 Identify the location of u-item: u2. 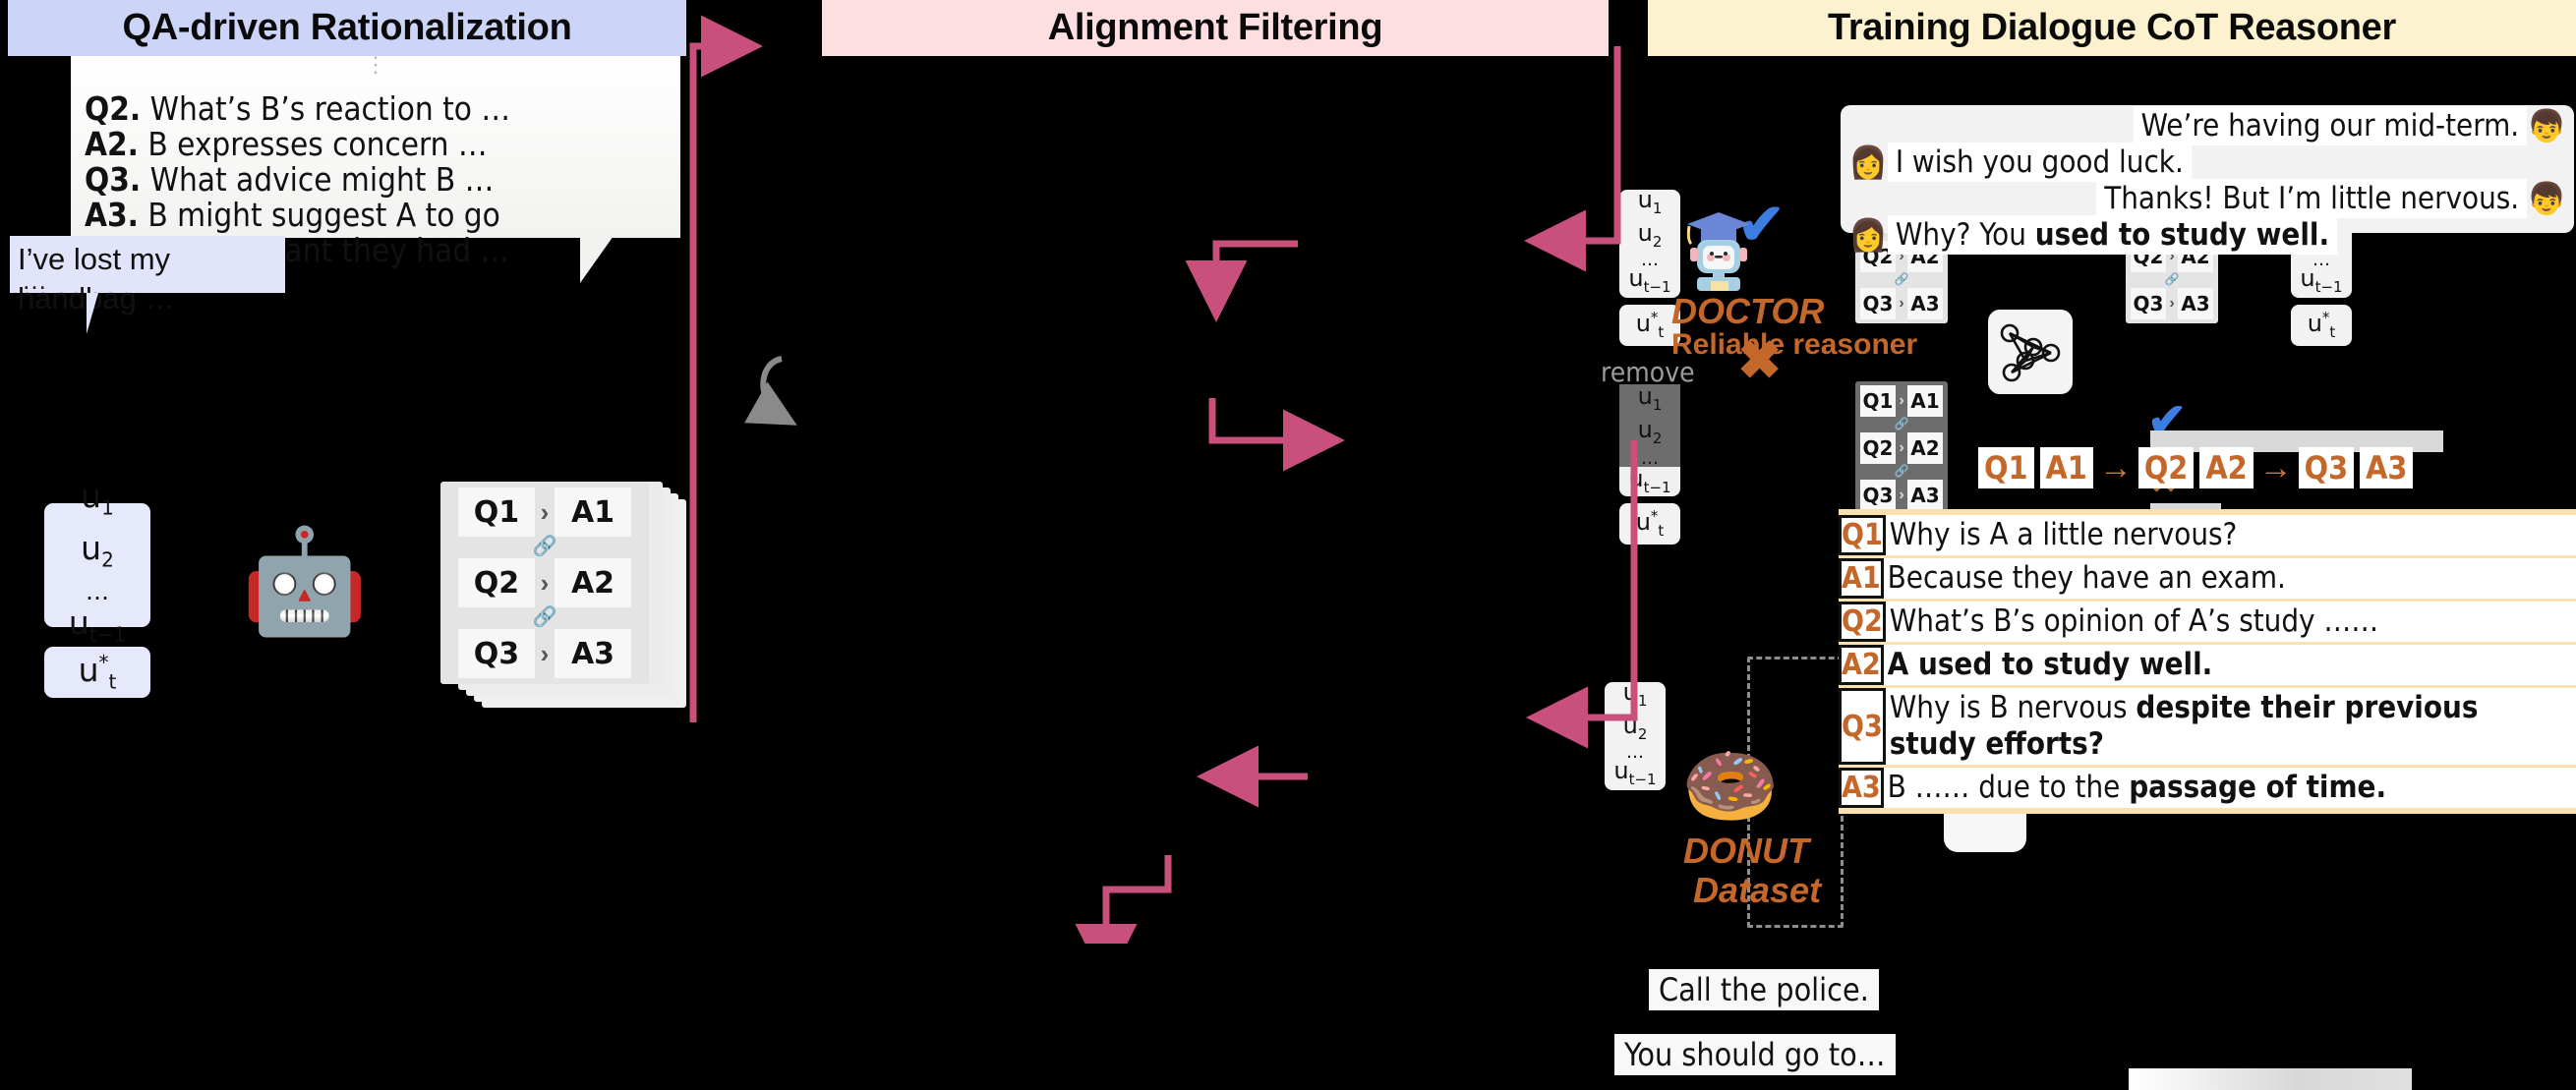
(97, 550).